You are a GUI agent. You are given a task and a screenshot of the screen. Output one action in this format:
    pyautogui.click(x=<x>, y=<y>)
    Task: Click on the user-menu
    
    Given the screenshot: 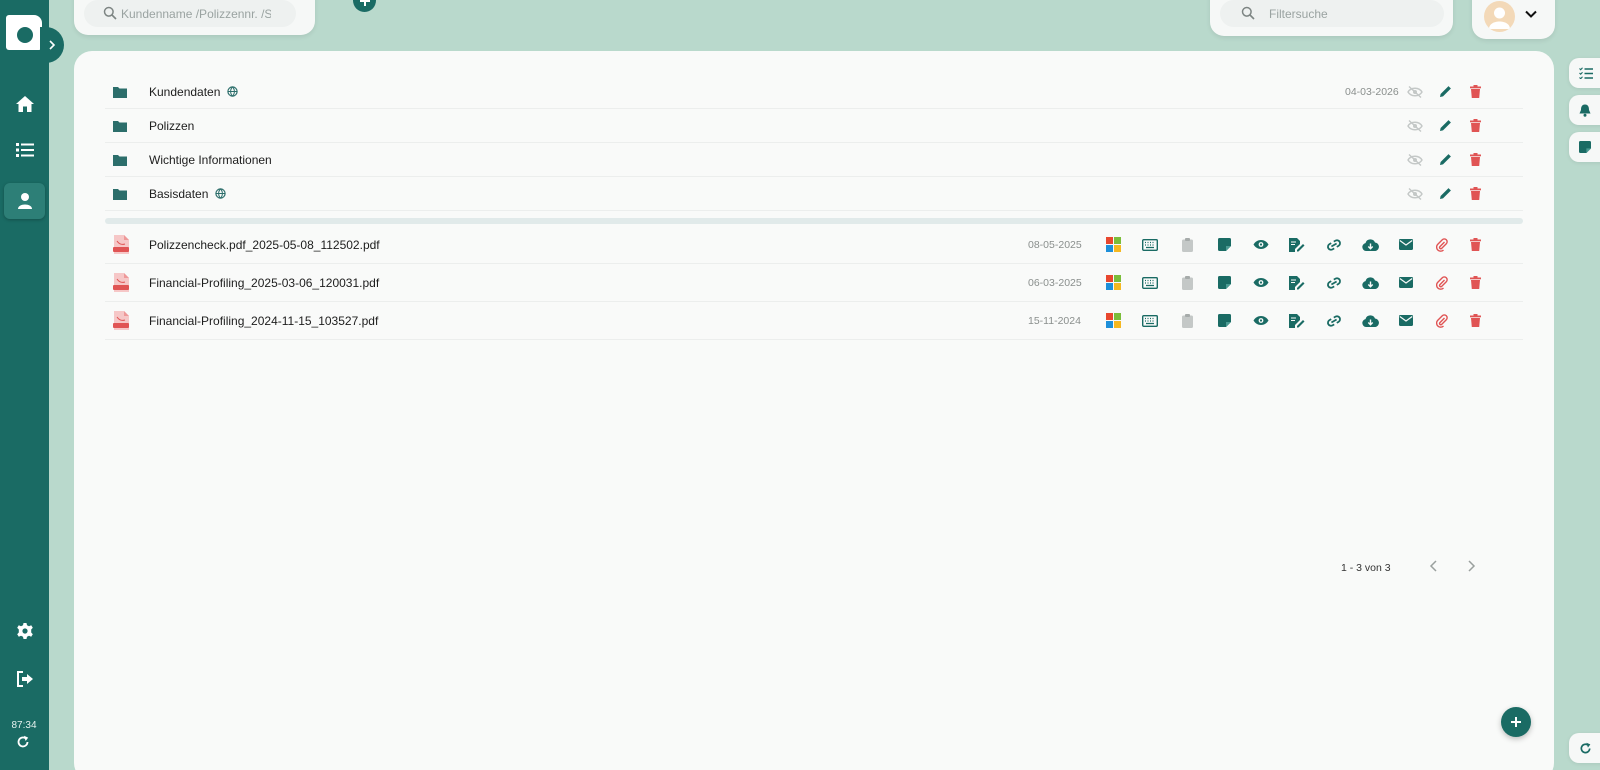 What is the action you would take?
    pyautogui.click(x=1513, y=19)
    